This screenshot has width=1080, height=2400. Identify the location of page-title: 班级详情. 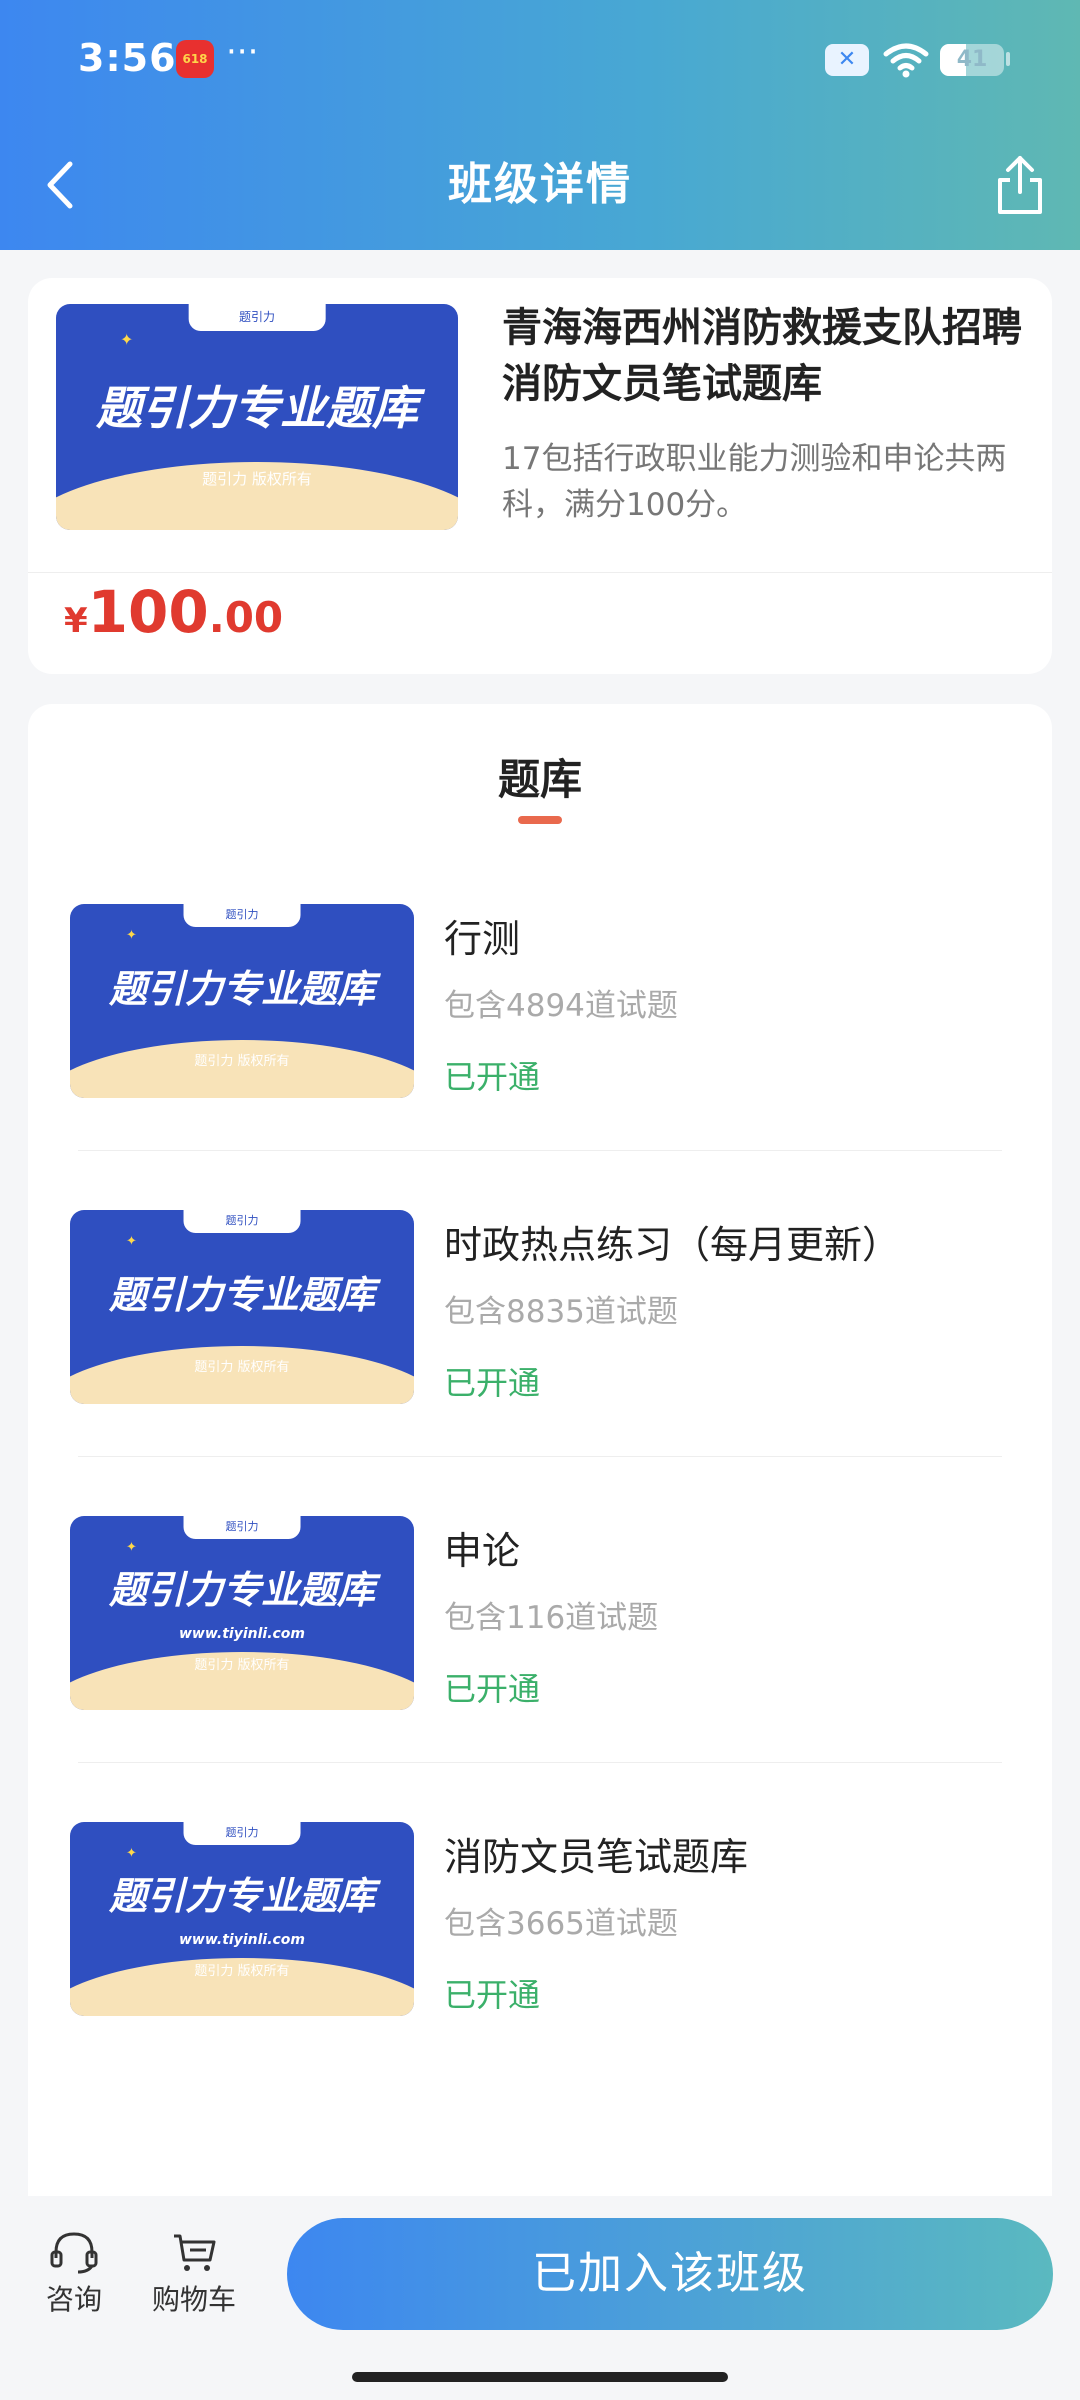
(540, 184).